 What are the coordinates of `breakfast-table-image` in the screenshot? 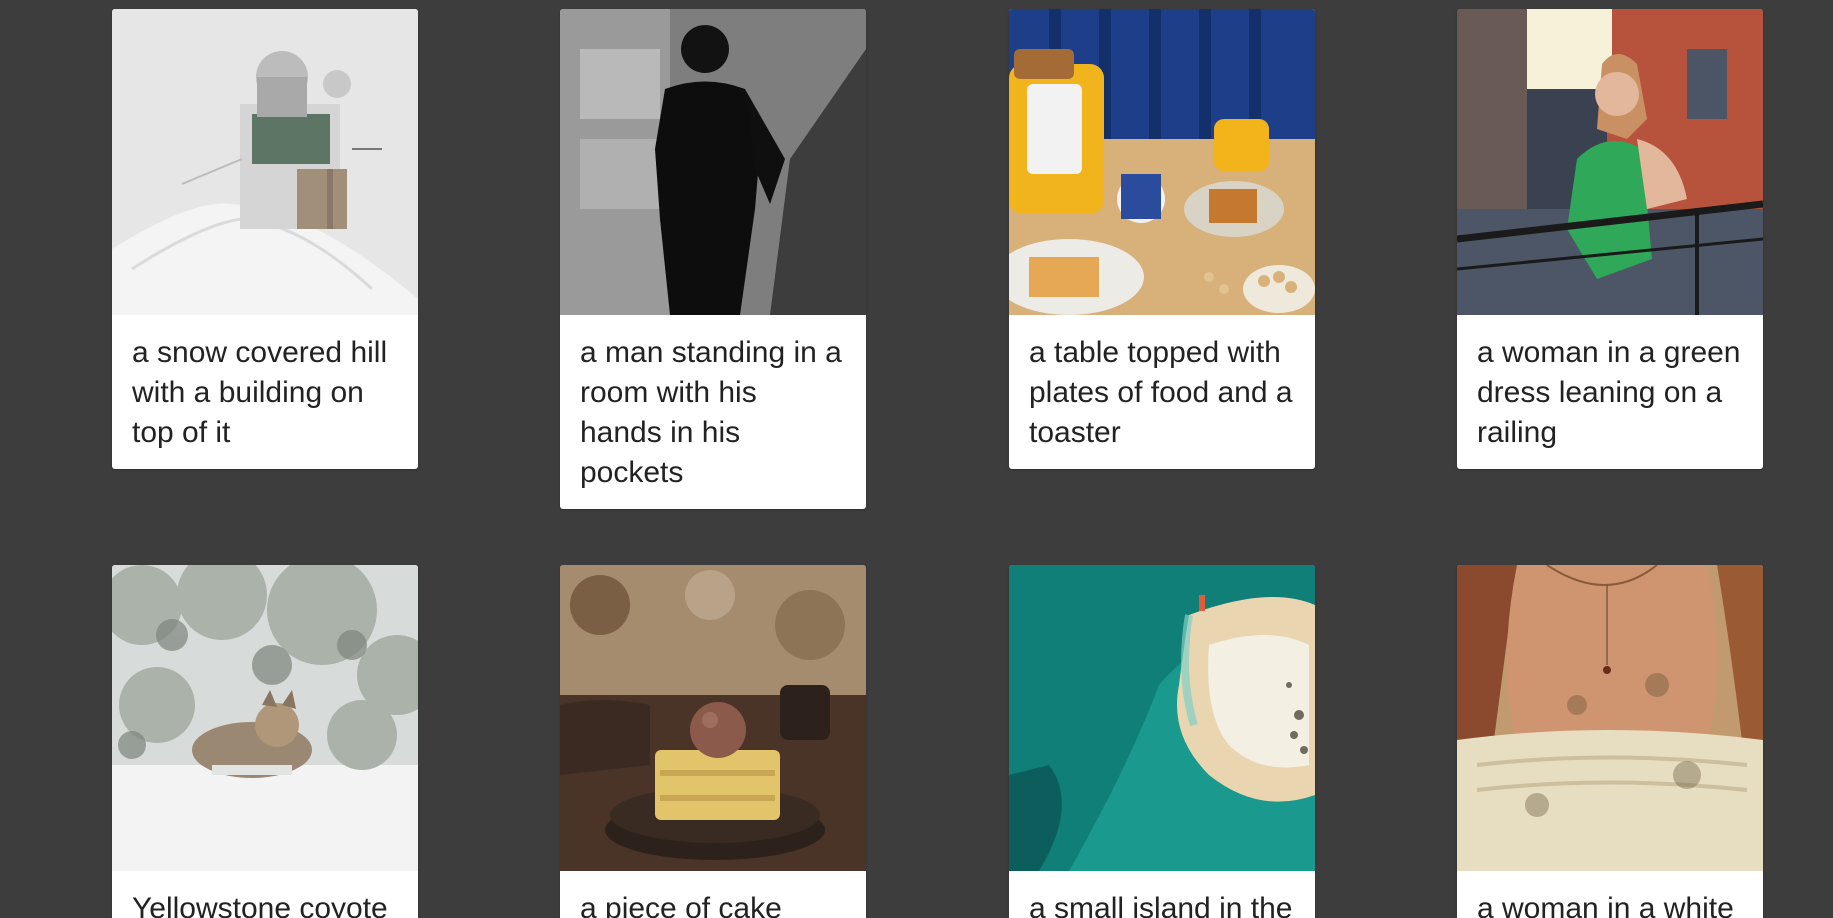 It's located at (1162, 162).